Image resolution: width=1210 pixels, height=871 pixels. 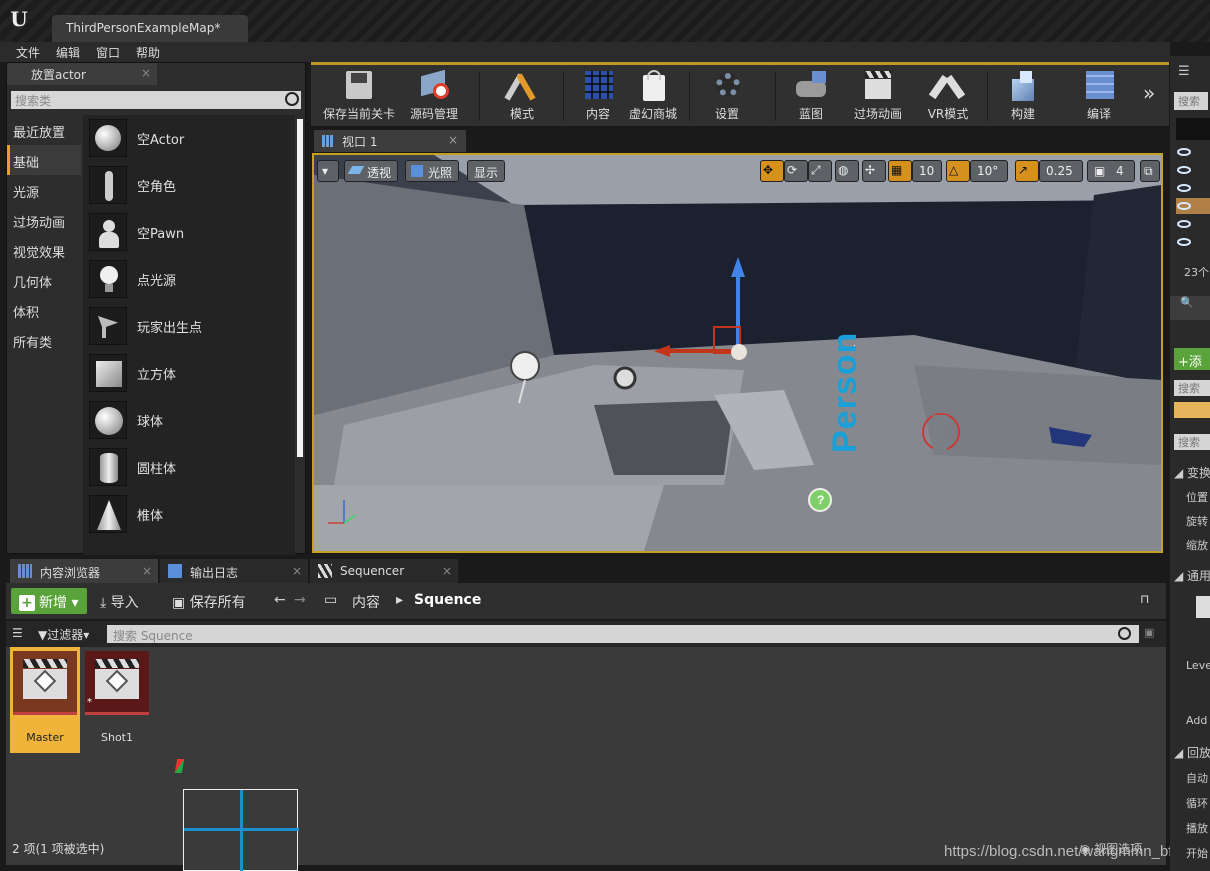 What do you see at coordinates (820, 171) in the screenshot?
I see `scale-mode-icon: ⤢` at bounding box center [820, 171].